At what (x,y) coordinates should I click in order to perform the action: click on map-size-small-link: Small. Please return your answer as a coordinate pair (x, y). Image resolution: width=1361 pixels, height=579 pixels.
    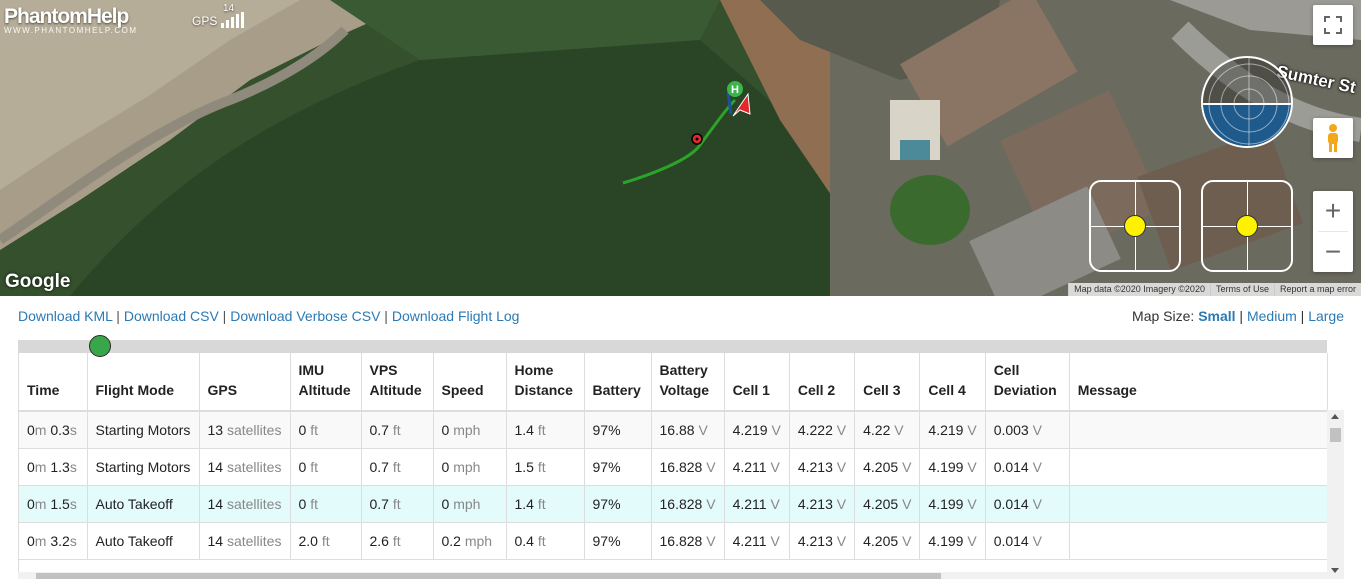
    Looking at the image, I should click on (1216, 316).